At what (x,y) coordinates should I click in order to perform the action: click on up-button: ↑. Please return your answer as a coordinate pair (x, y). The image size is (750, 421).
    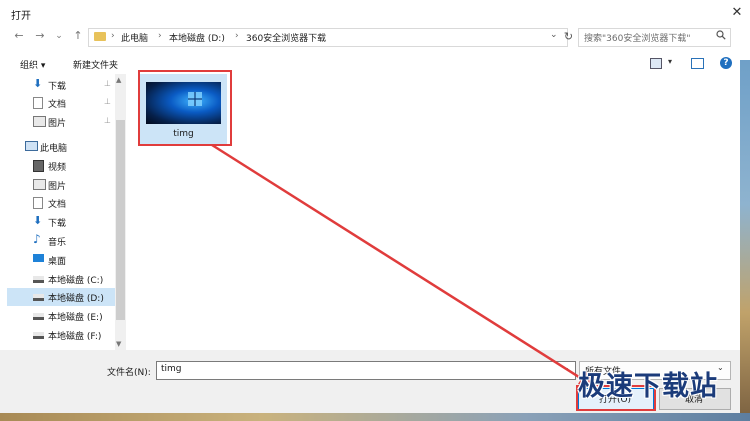
    Looking at the image, I should click on (78, 36).